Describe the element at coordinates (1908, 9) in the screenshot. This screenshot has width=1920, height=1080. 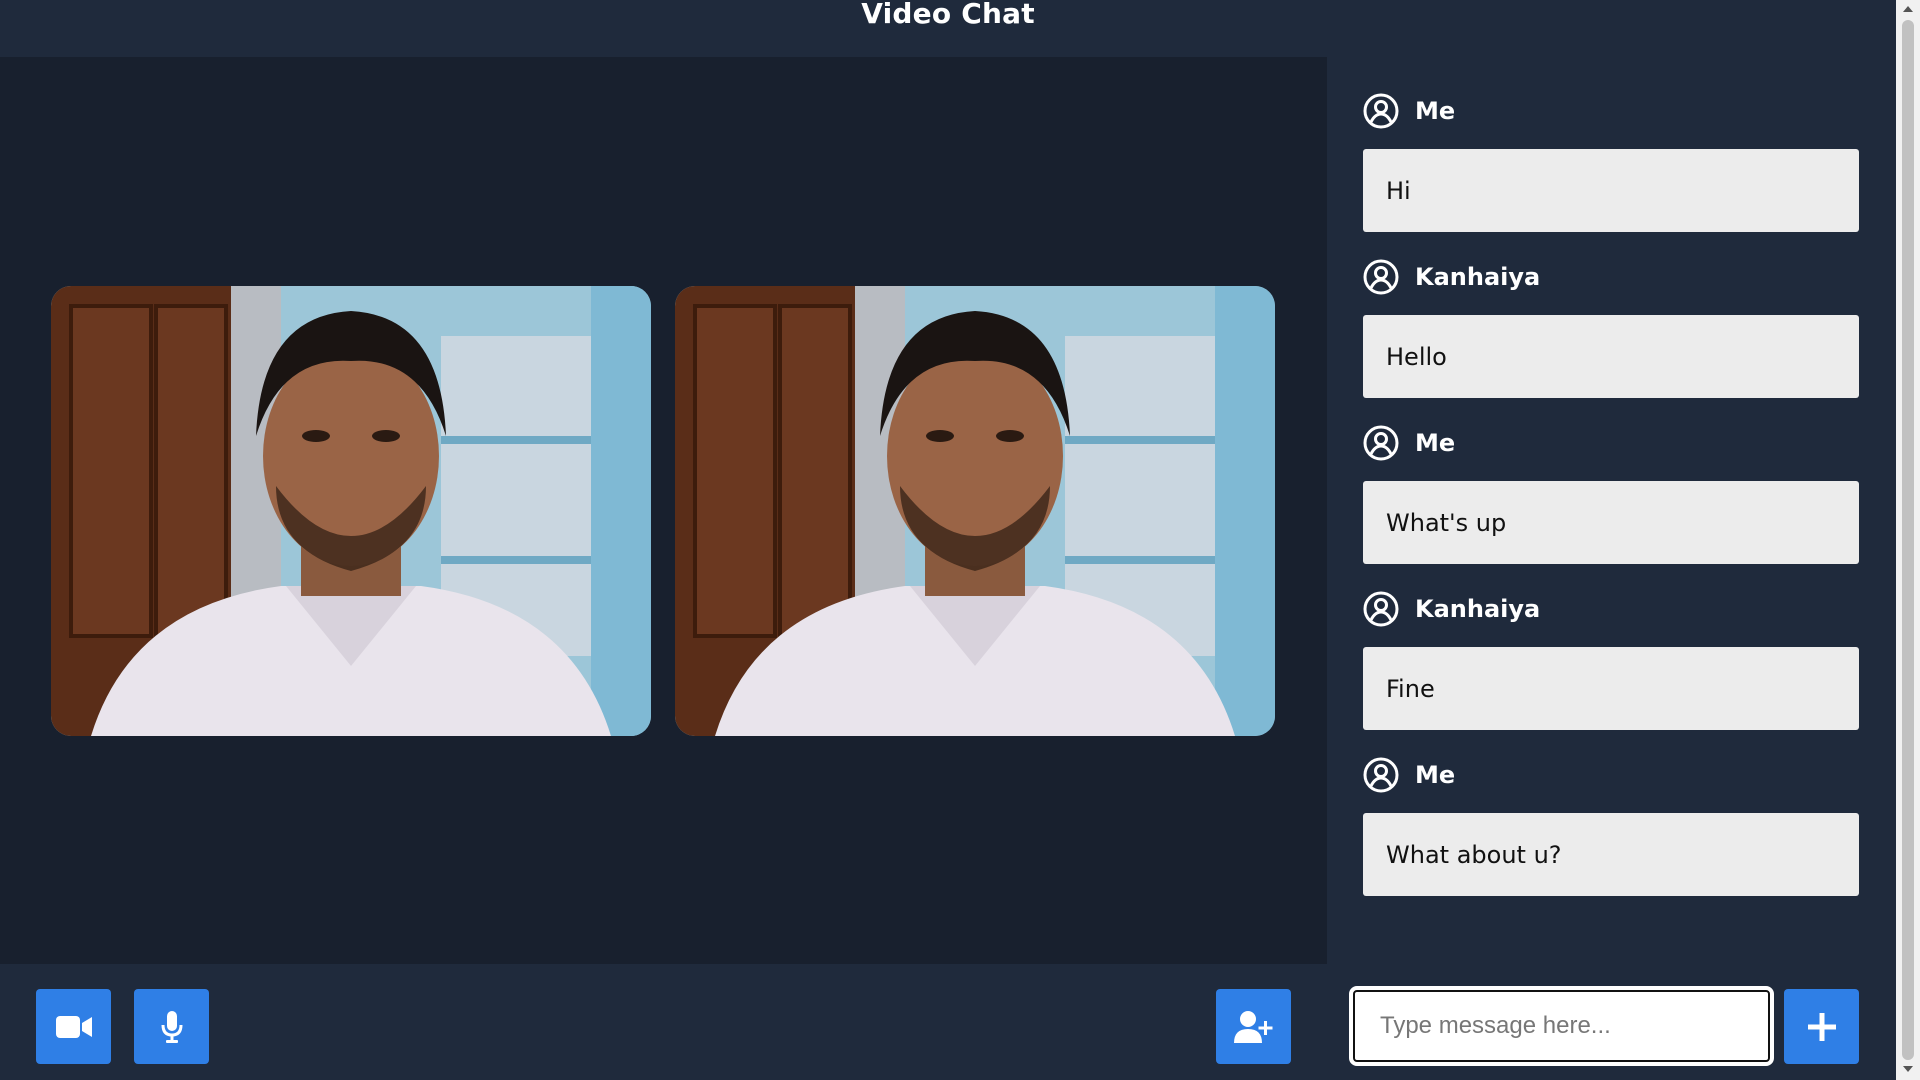
I see `scroll-up-arrow-icon` at that location.